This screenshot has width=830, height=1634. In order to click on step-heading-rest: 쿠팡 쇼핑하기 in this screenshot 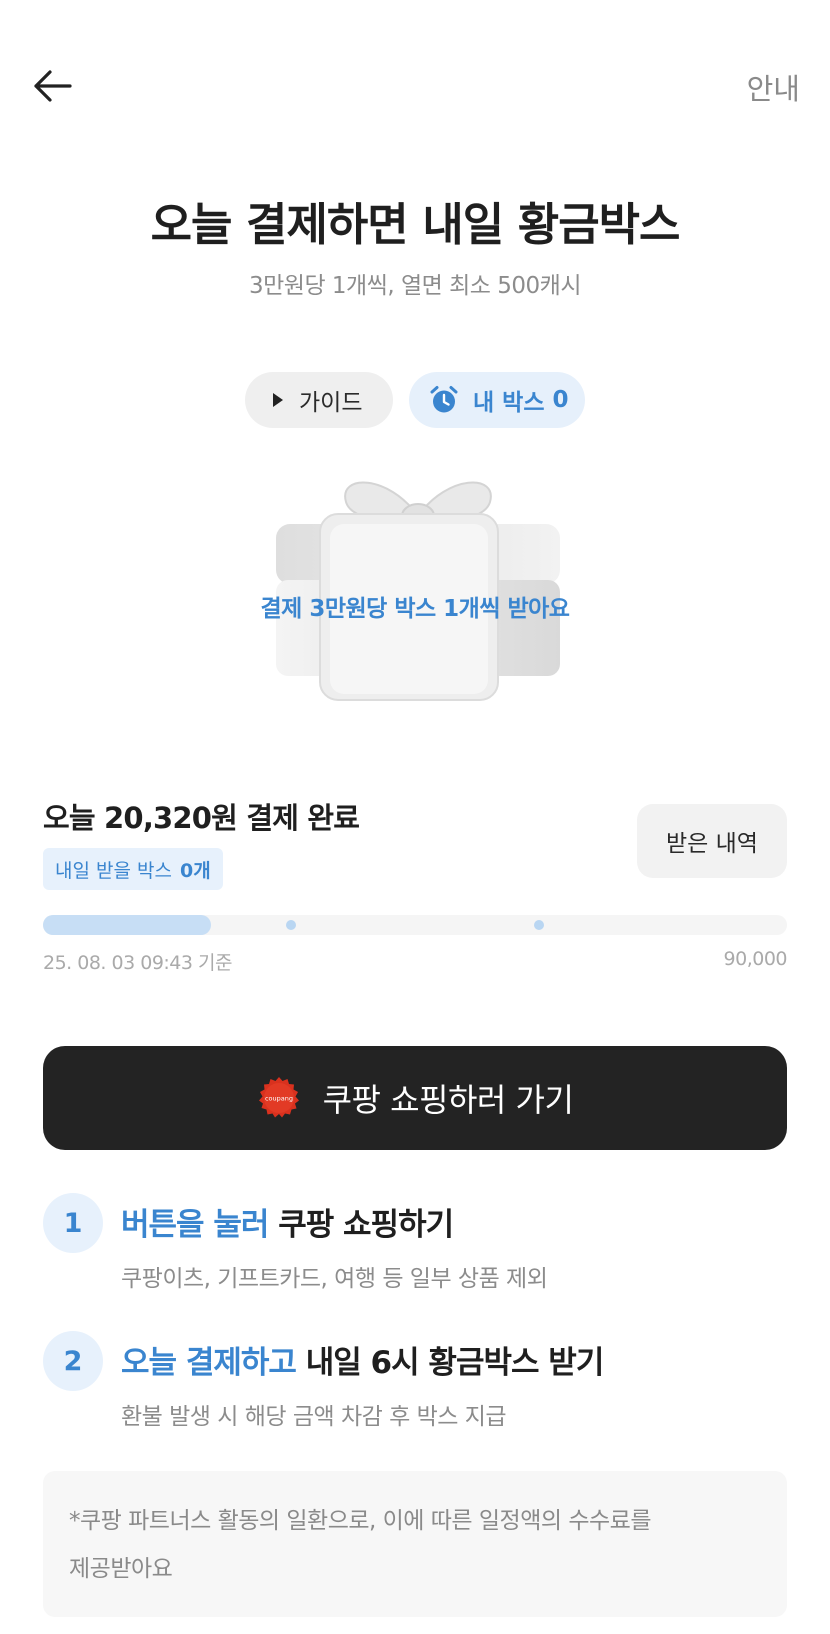, I will do `click(361, 1225)`.